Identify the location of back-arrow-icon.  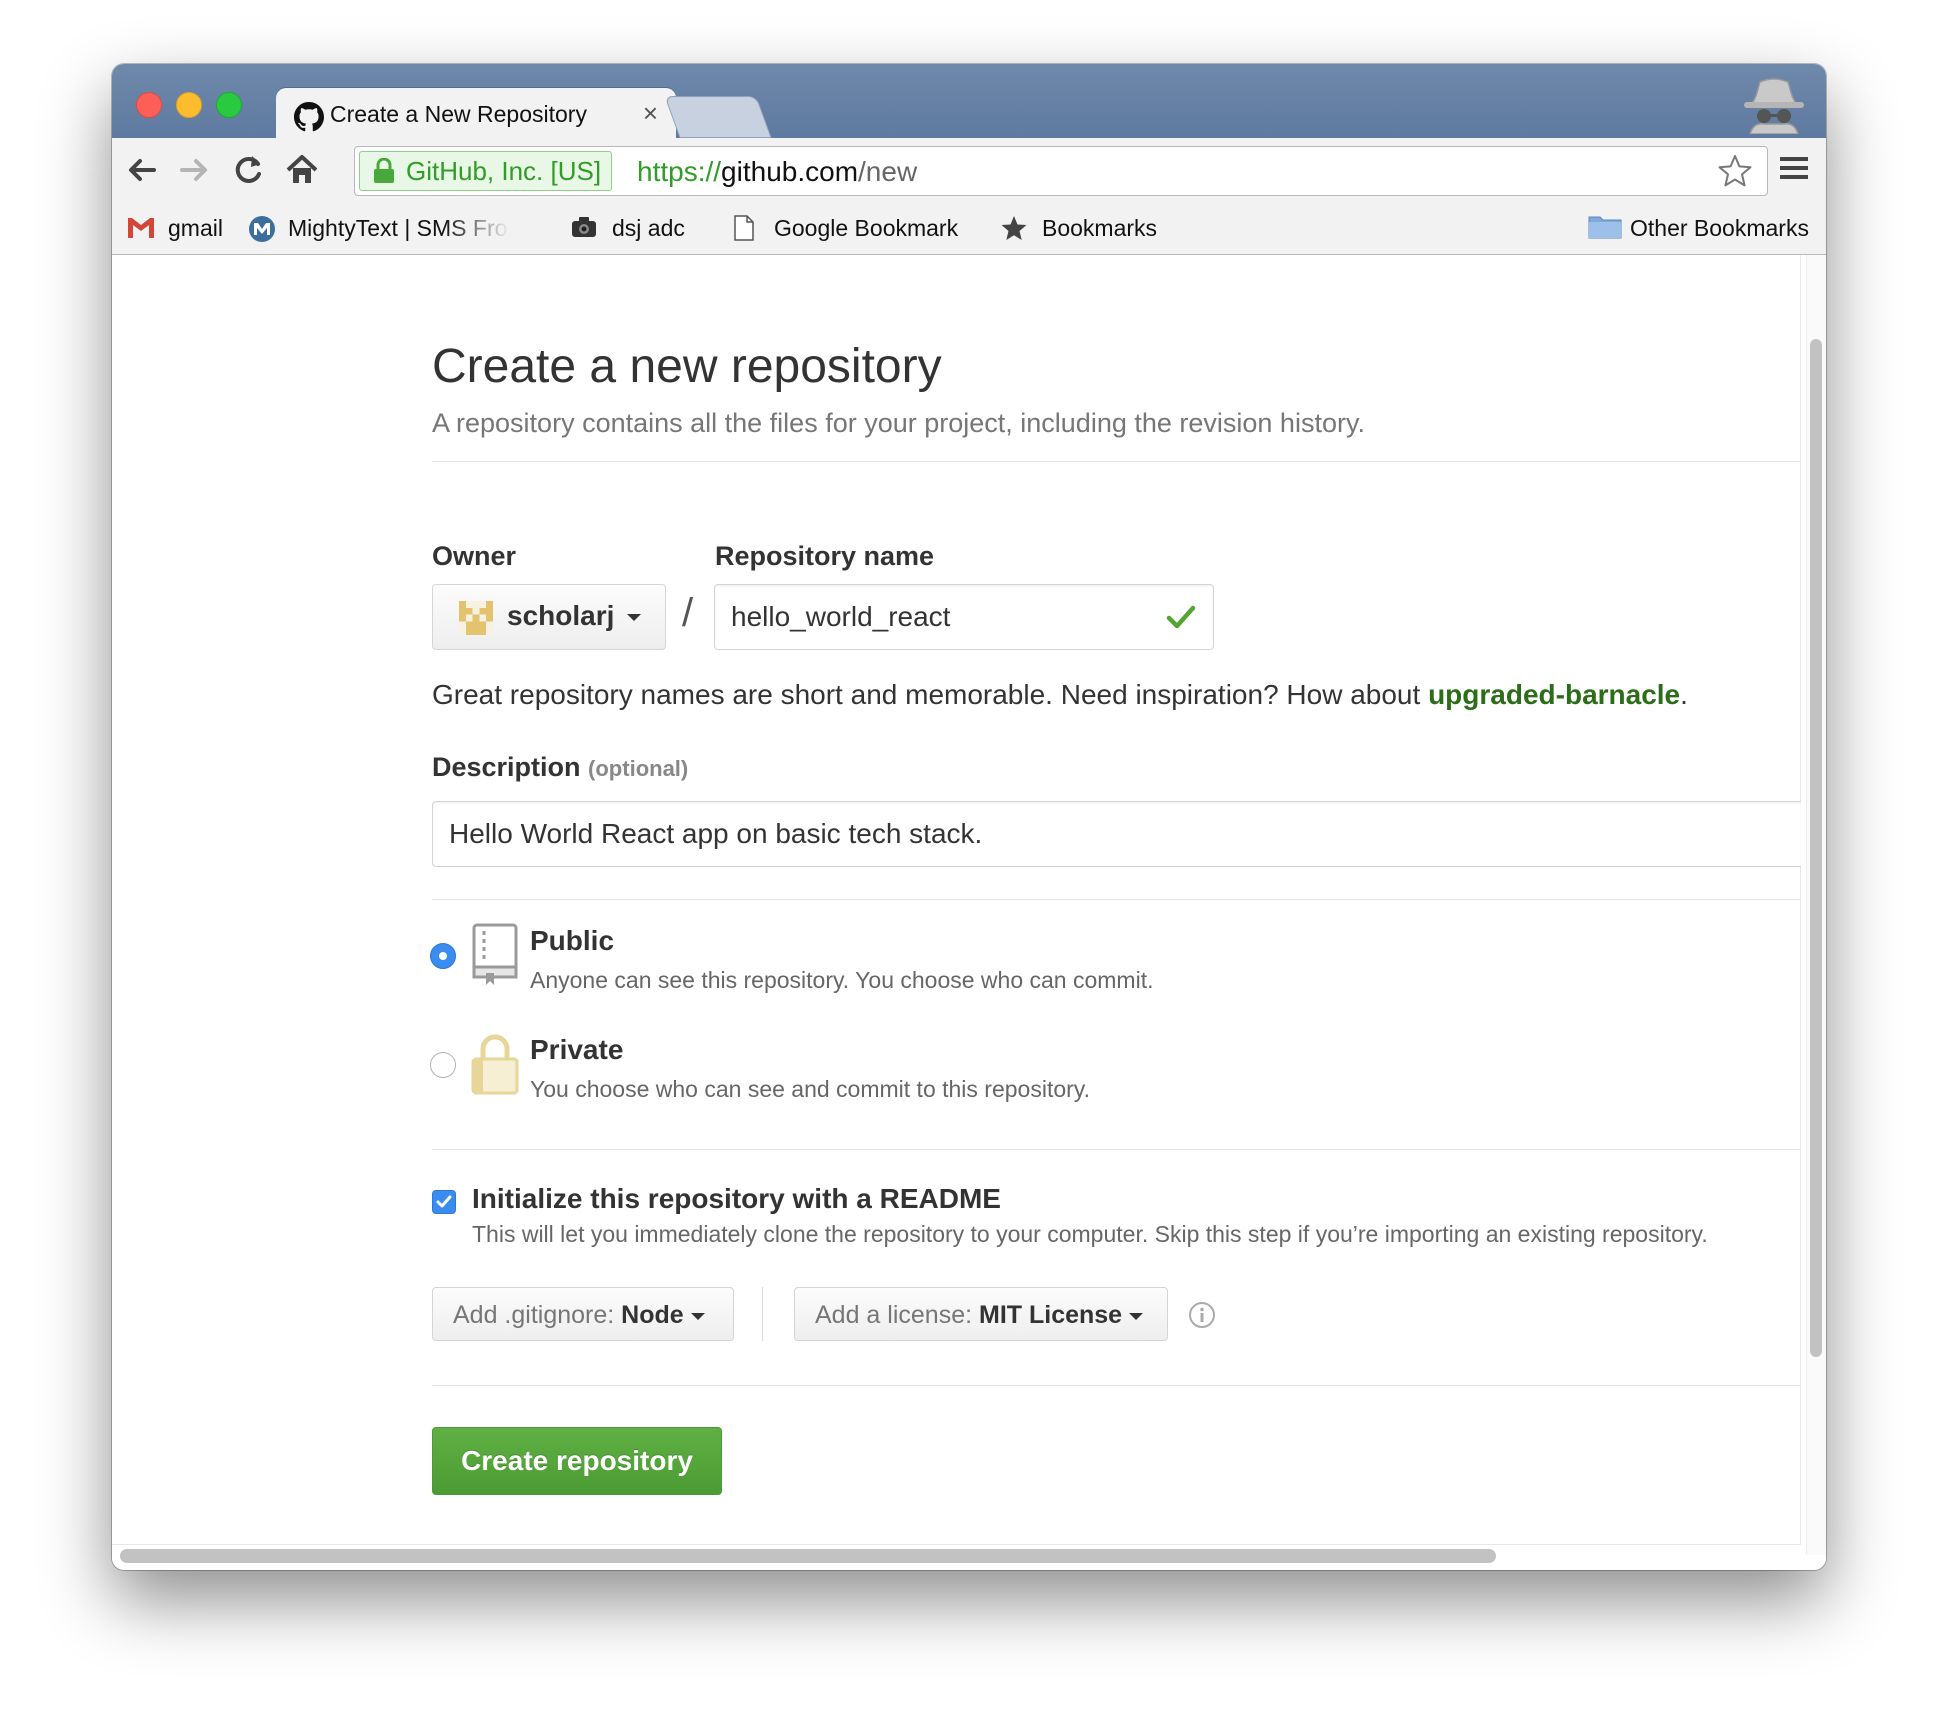
(142, 170).